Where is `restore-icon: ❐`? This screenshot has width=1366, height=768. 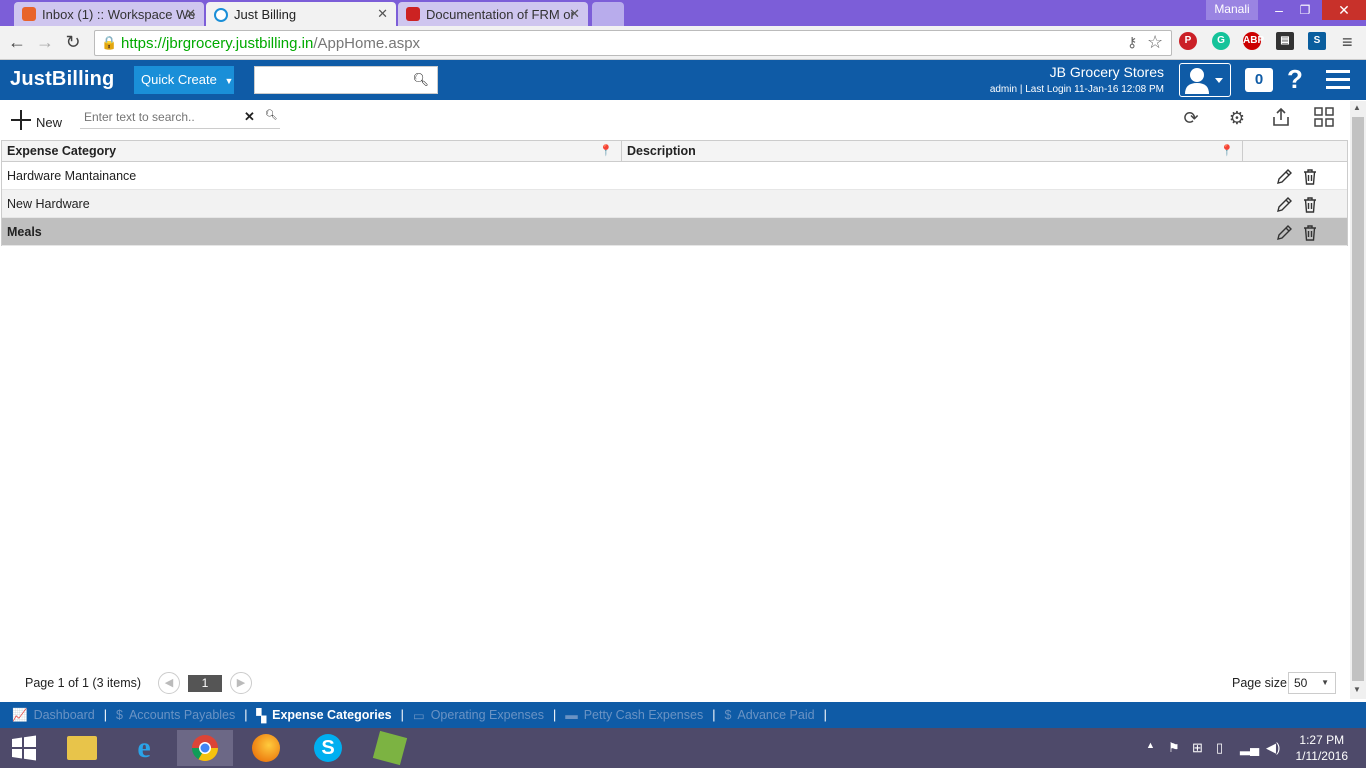 restore-icon: ❐ is located at coordinates (1305, 10).